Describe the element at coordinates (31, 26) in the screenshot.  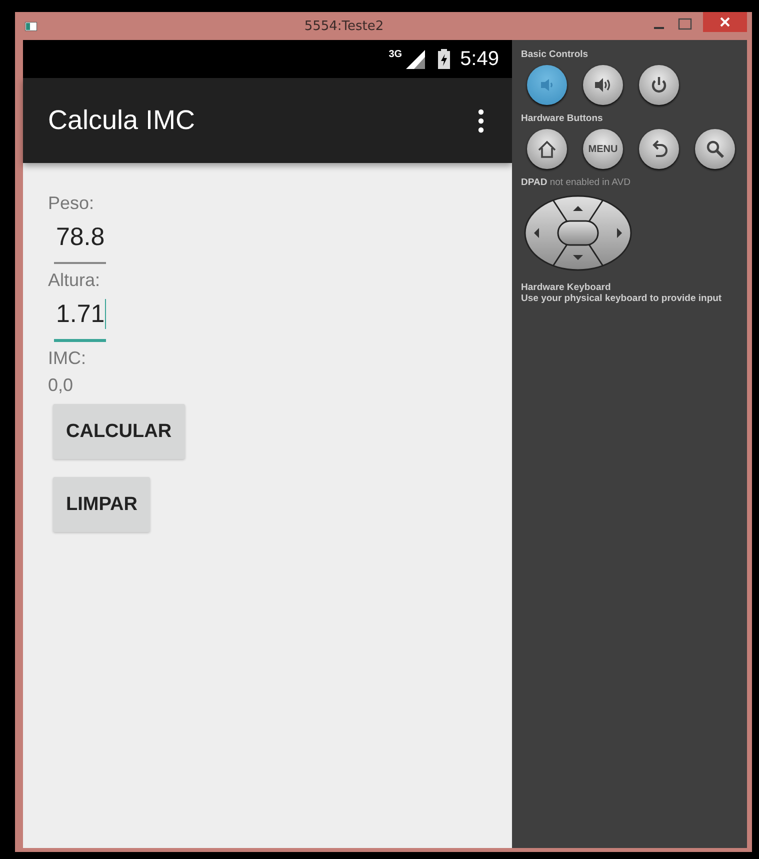
I see `window-icon` at that location.